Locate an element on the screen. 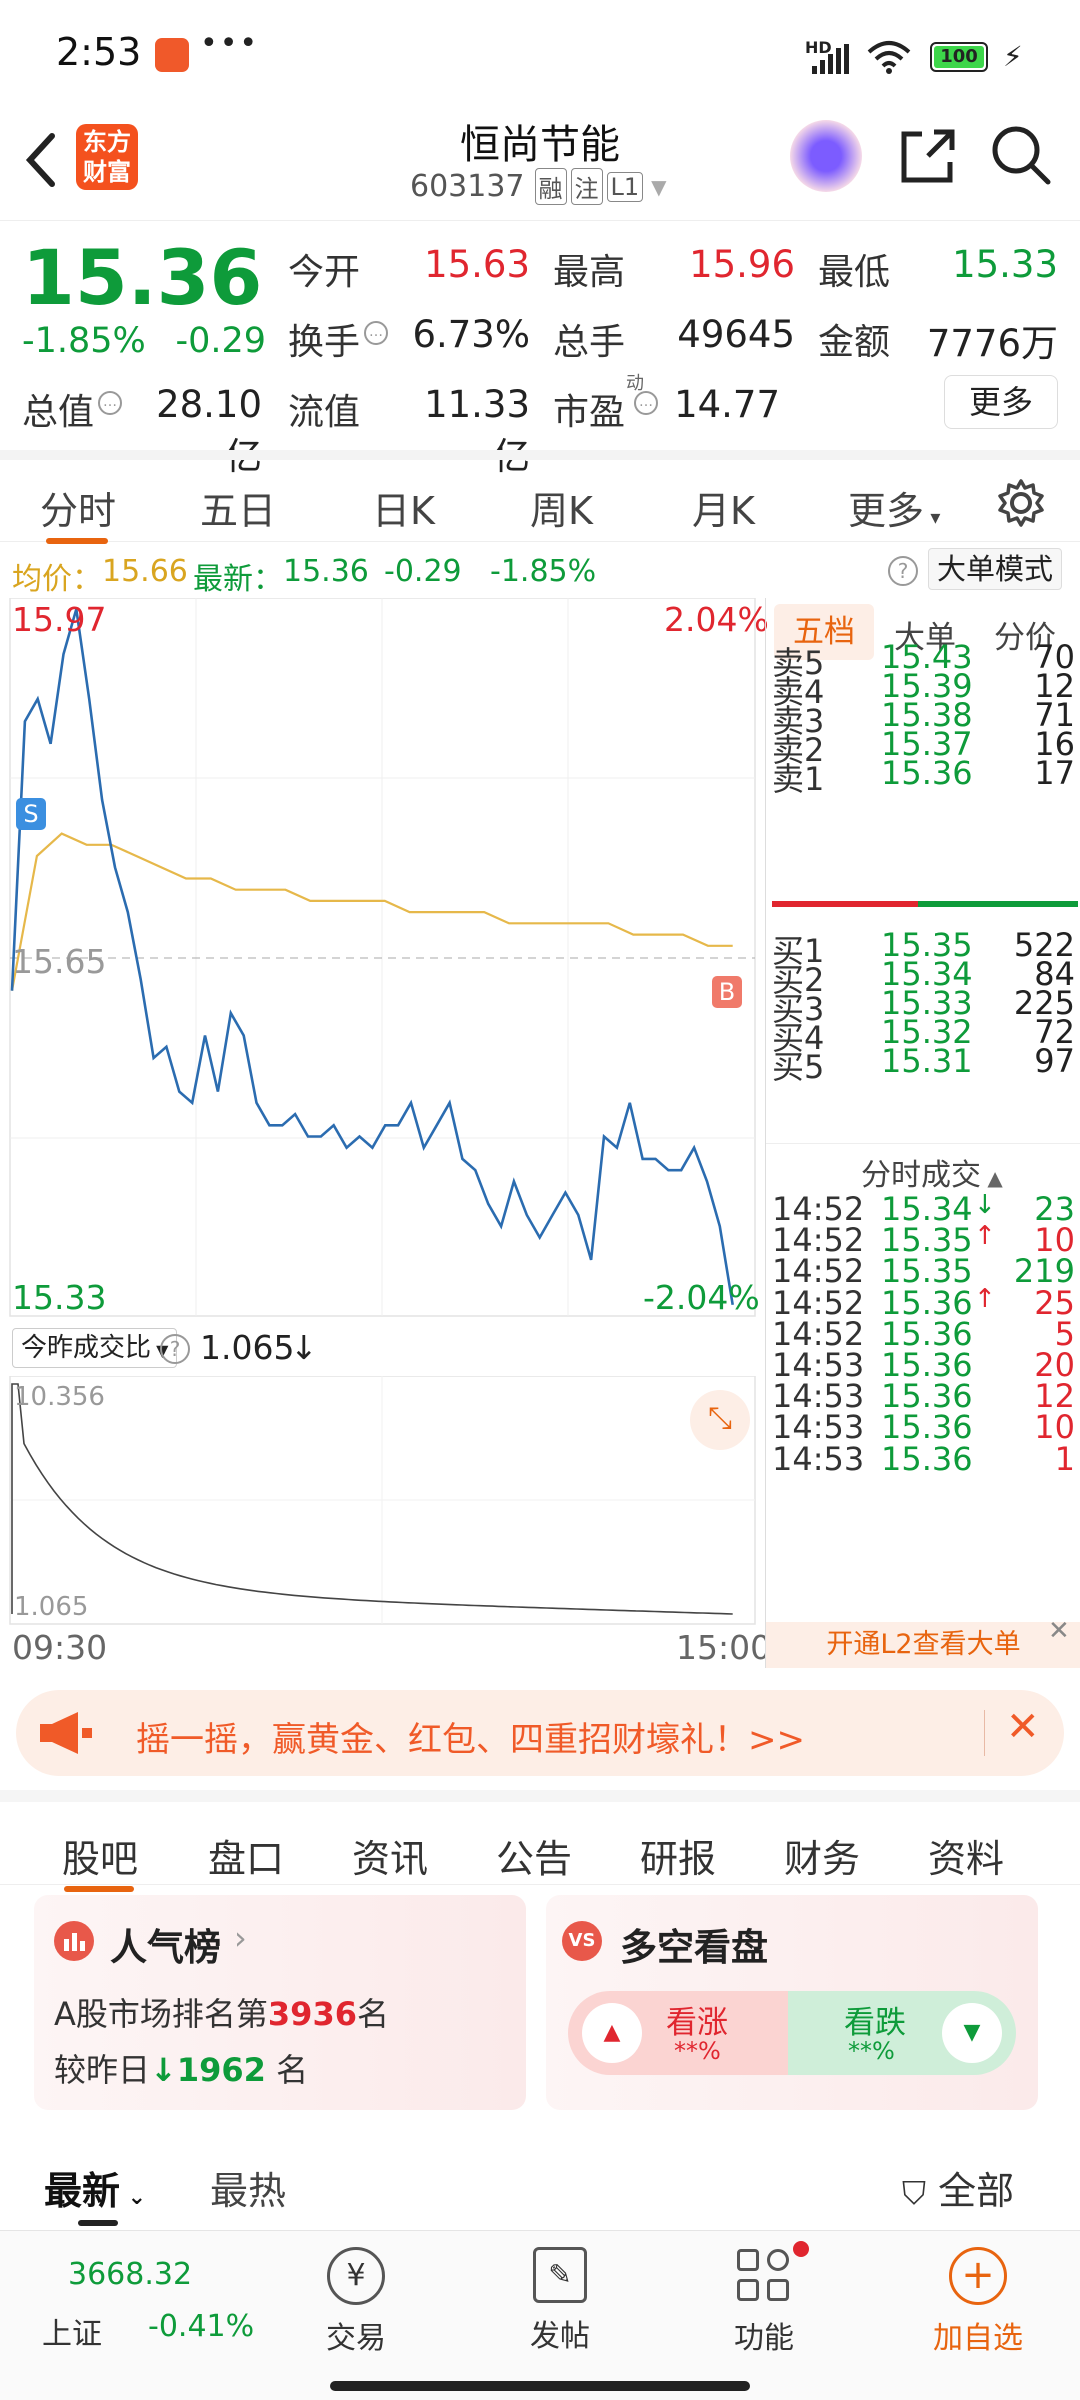  versus-icon: VS is located at coordinates (582, 1941).